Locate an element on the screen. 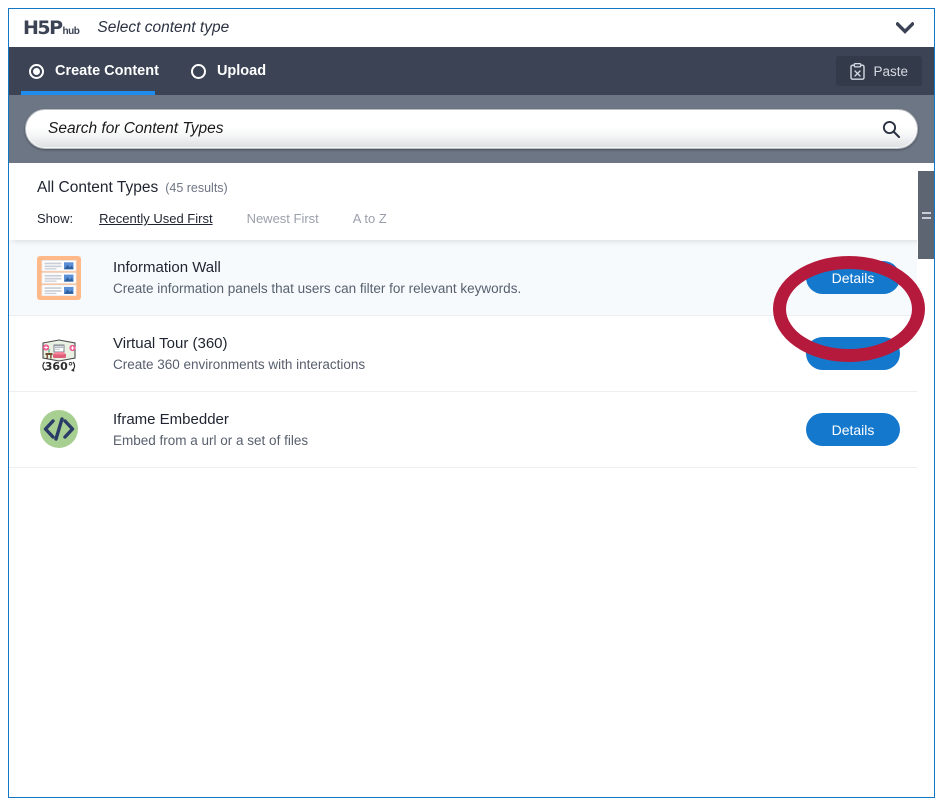  svg-text: 360° is located at coordinates (59, 366).